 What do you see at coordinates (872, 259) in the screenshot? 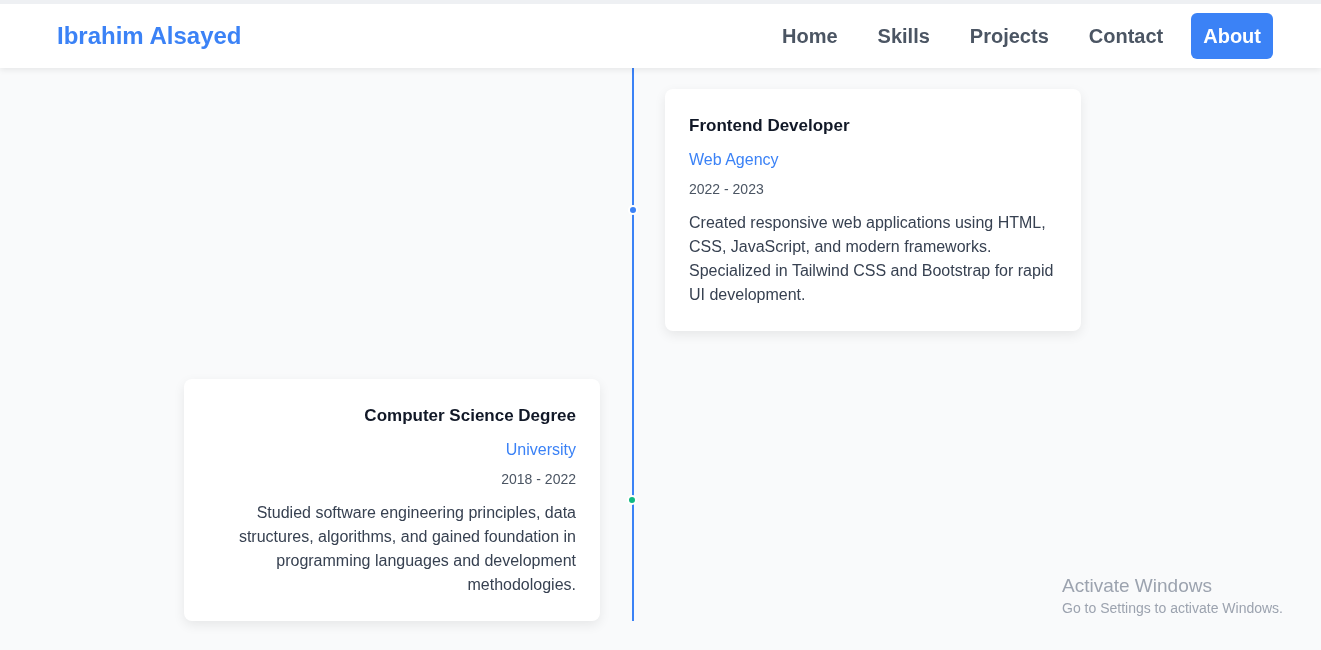
I see `timeline-description: Created responsive web applications using HTML, CSS, JavaScript, and modern frameworks. Specialized in Tailwind CSS and Bootstrap for rapid UI development.` at bounding box center [872, 259].